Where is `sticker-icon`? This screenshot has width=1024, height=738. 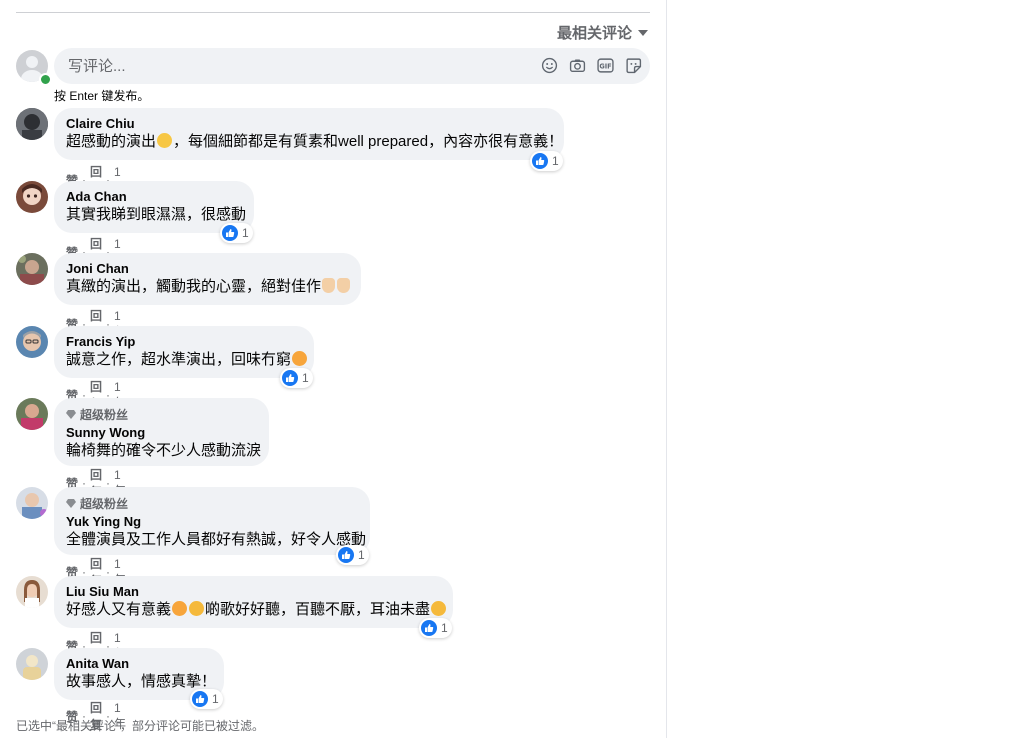 sticker-icon is located at coordinates (633, 65).